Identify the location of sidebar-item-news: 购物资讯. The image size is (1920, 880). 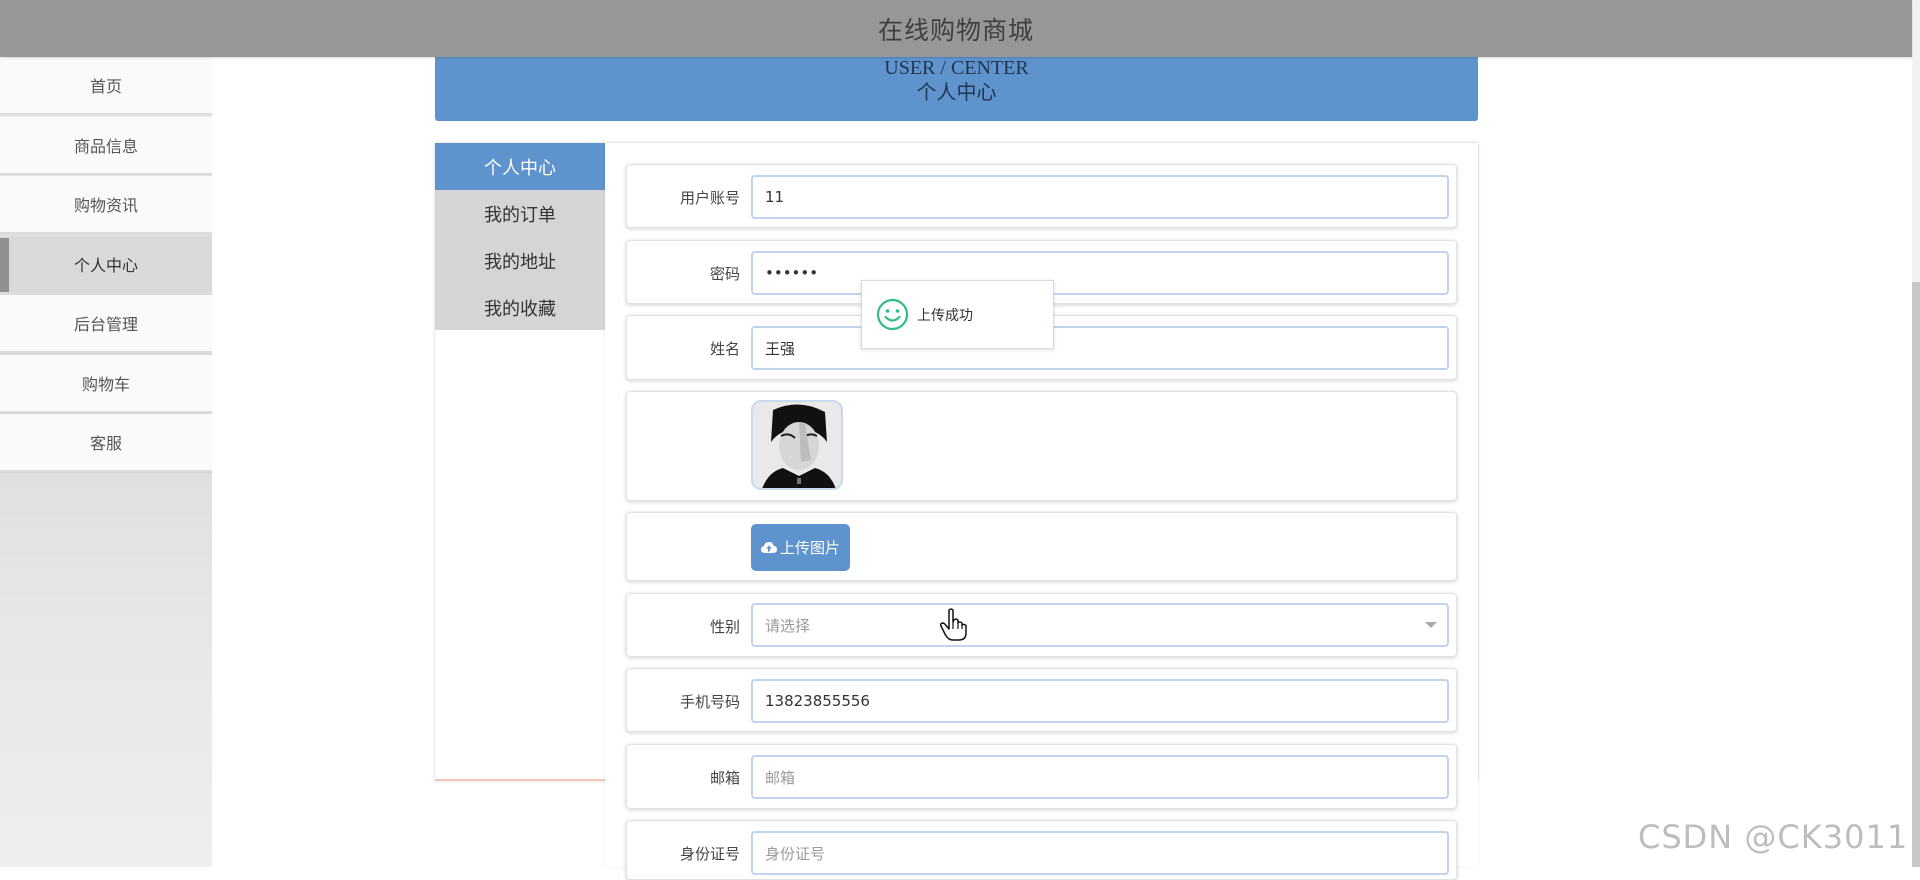
(106, 205).